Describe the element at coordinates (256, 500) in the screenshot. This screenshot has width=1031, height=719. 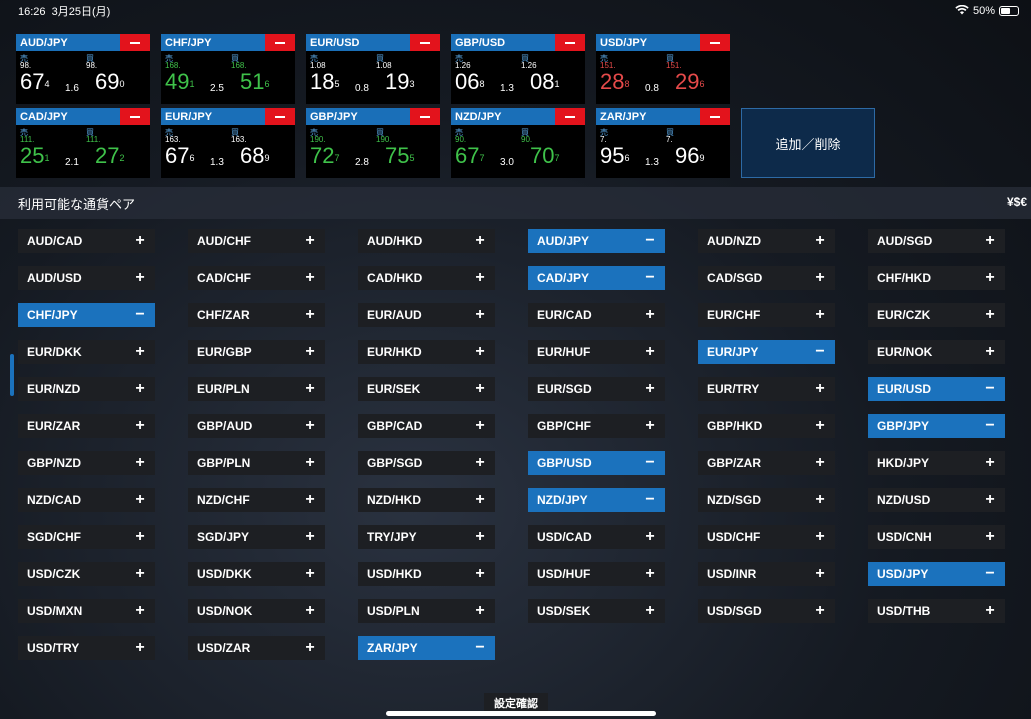
I see `pair-toggle: NZD/CHF +` at that location.